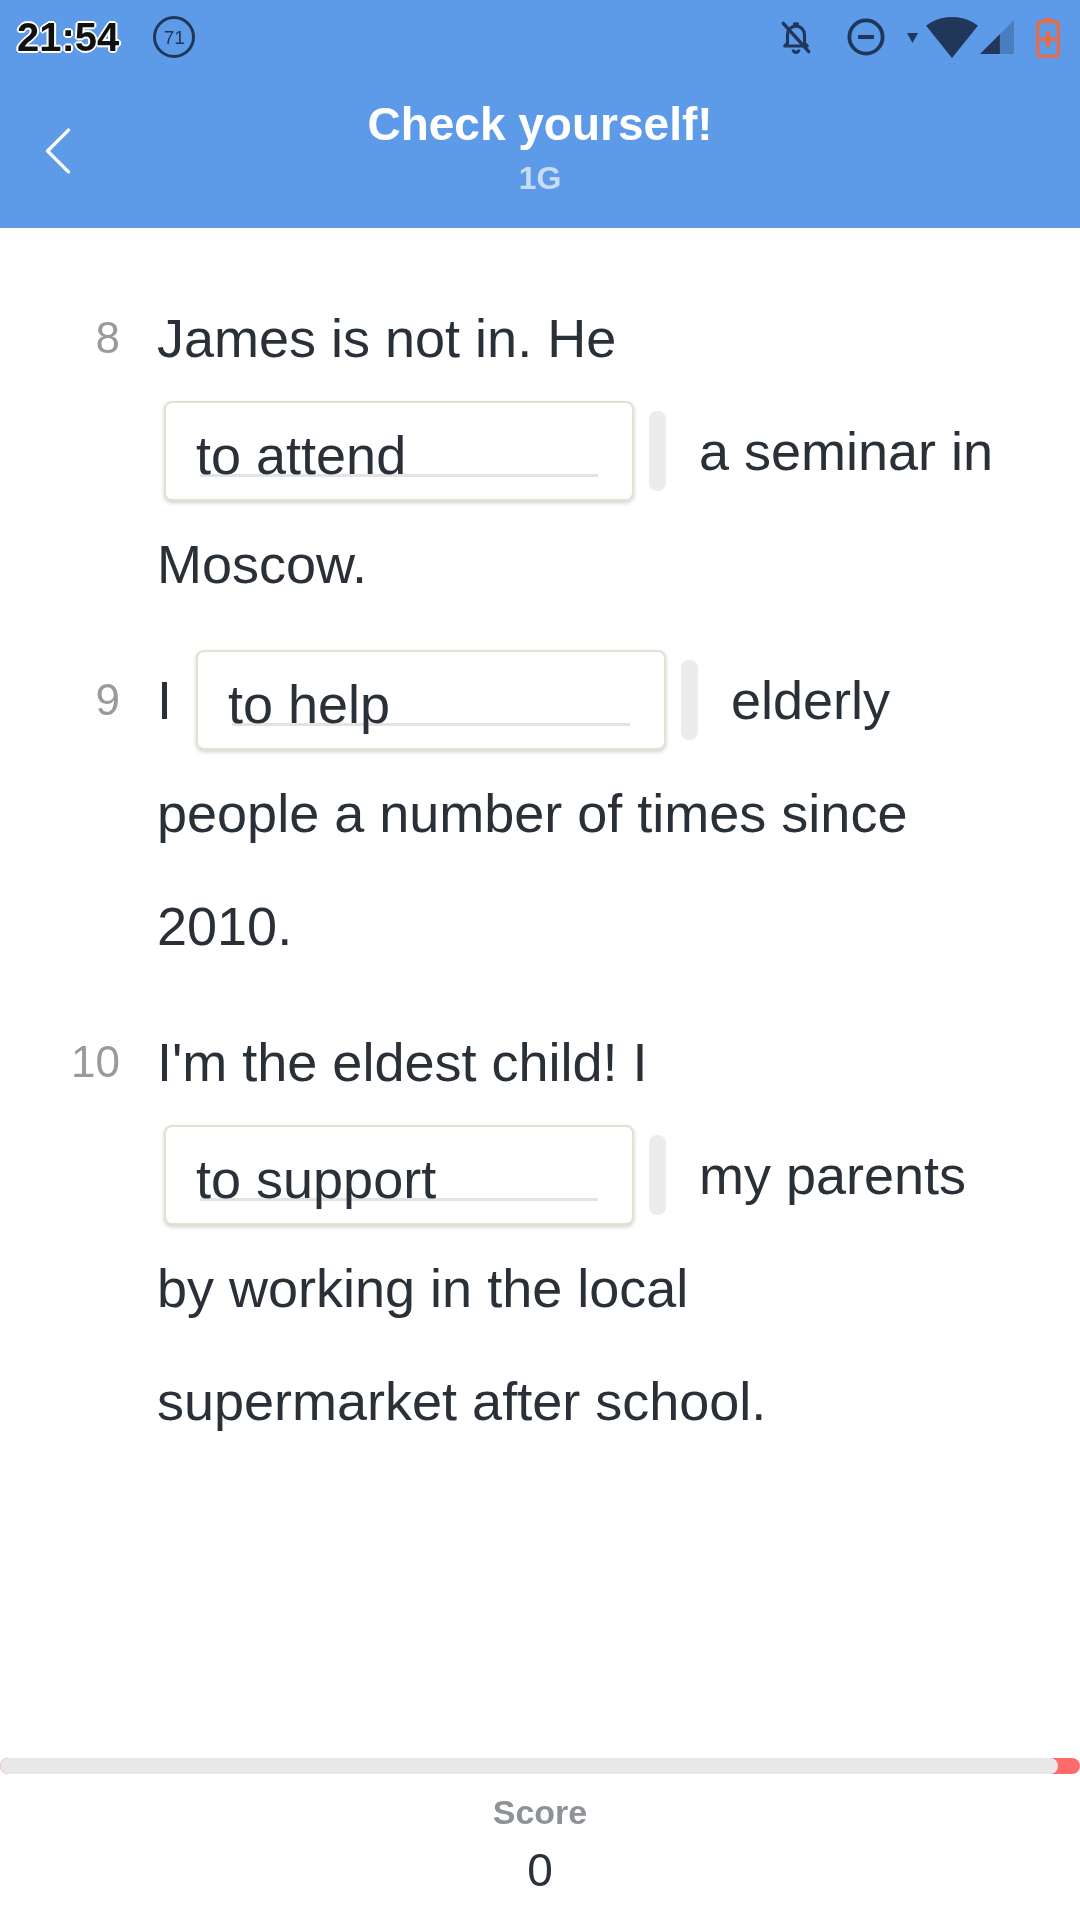 This screenshot has width=1080, height=1920. Describe the element at coordinates (952, 37) in the screenshot. I see `wifi-icon` at that location.